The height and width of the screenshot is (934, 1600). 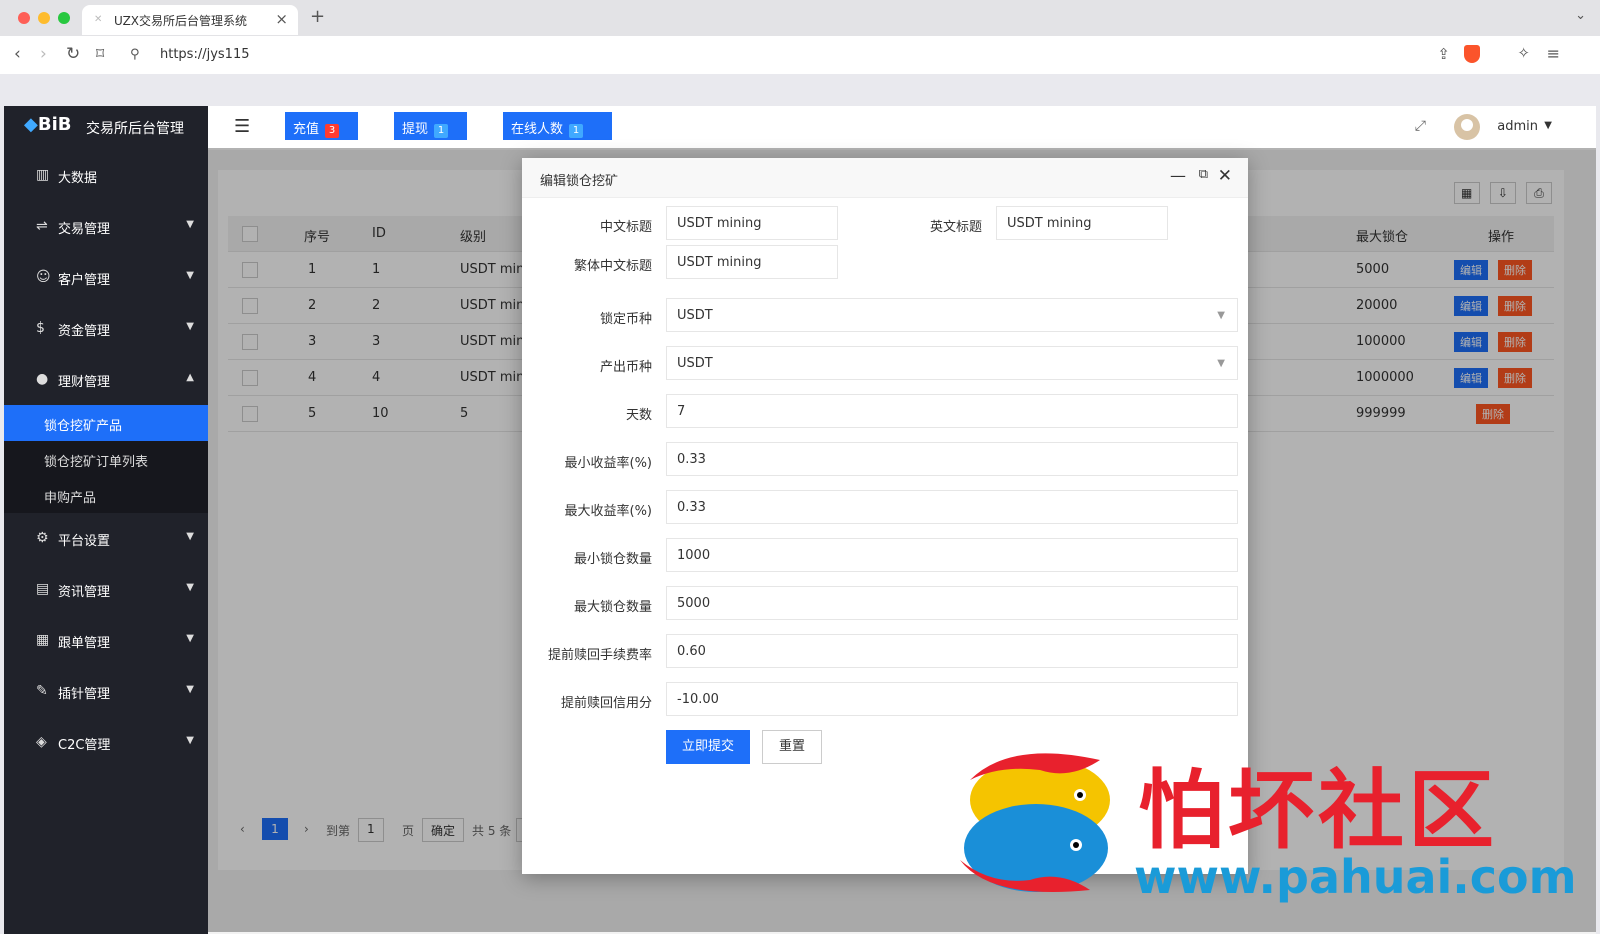 I want to click on sidebar-item-customer: ☺ 客户管理 ▼, so click(x=106, y=277).